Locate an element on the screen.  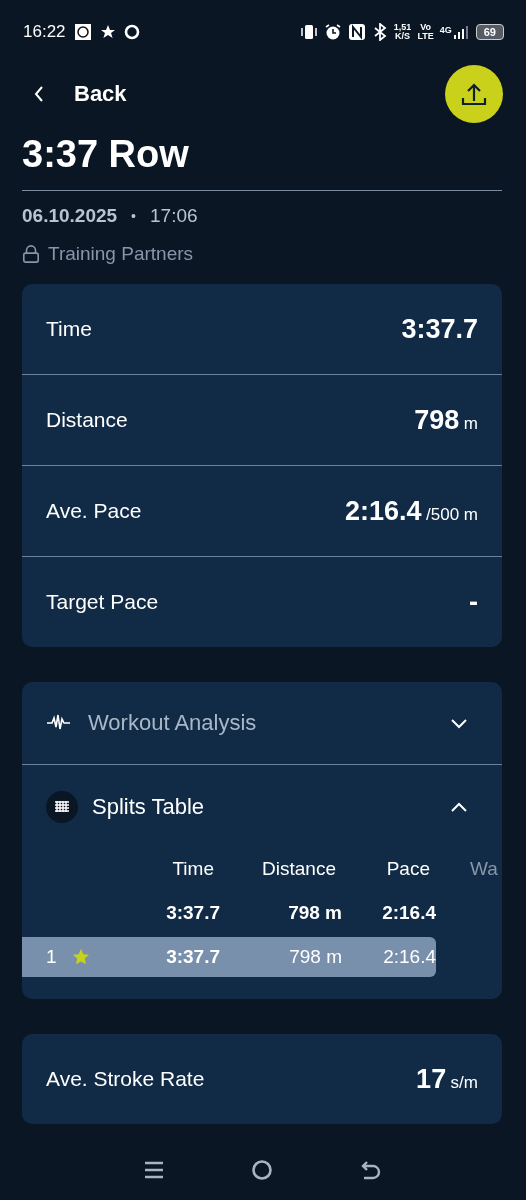
column-header: Distance is located at coordinates (281, 869).